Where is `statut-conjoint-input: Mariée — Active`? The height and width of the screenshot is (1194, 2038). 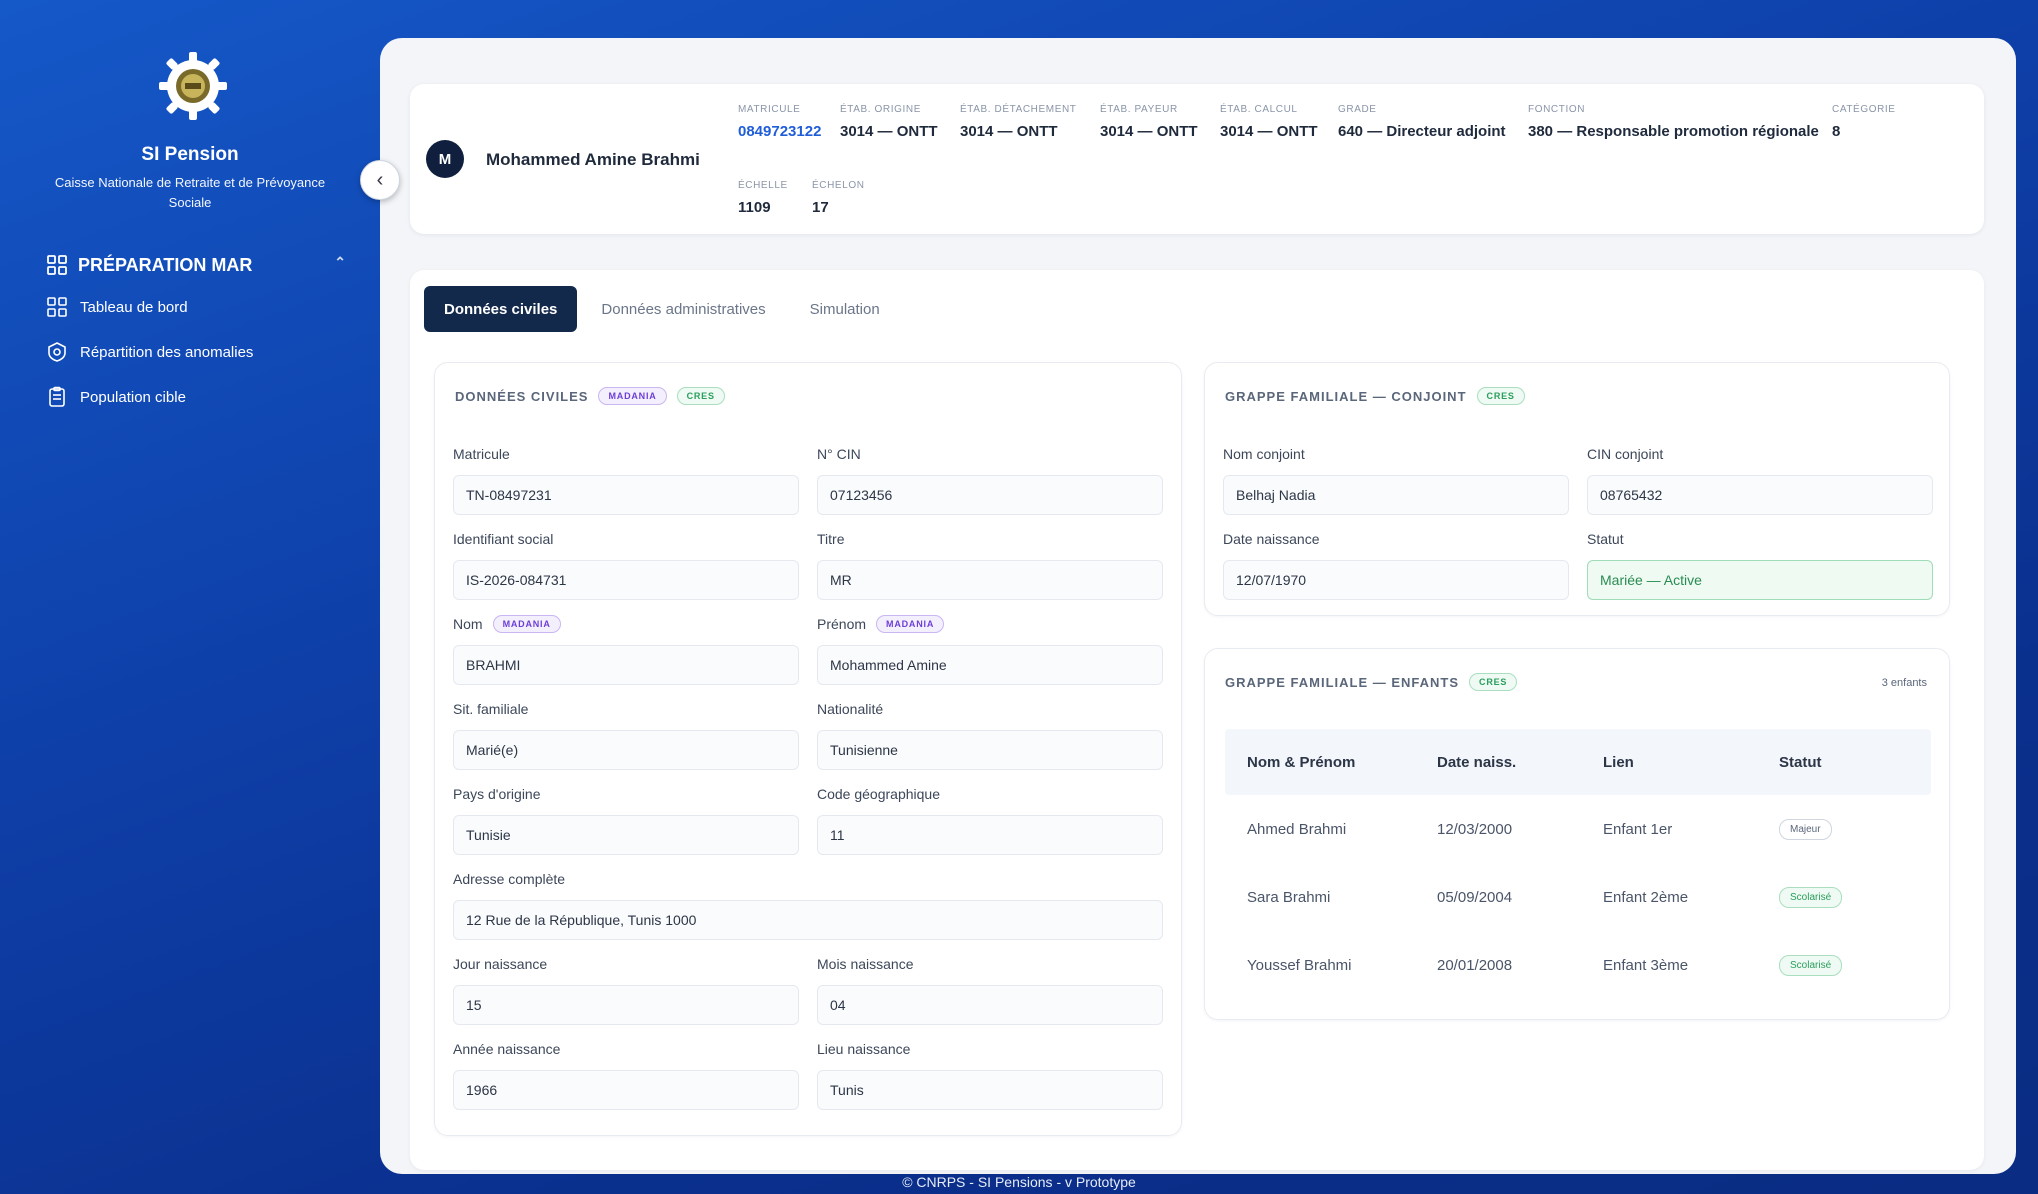 statut-conjoint-input: Mariée — Active is located at coordinates (1760, 580).